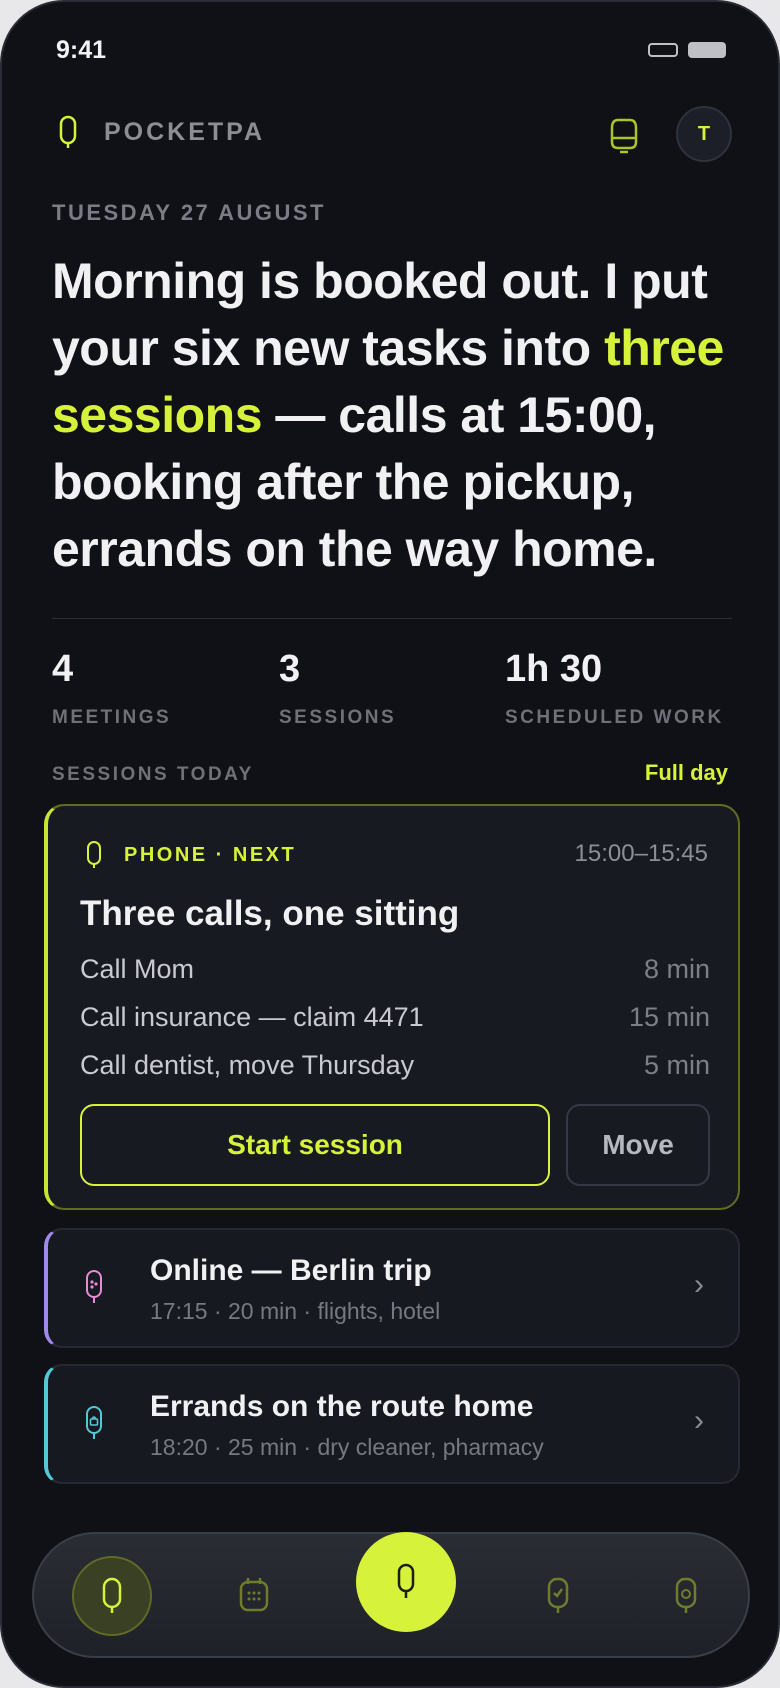 This screenshot has width=780, height=1688. What do you see at coordinates (707, 50) in the screenshot?
I see `battery-icon` at bounding box center [707, 50].